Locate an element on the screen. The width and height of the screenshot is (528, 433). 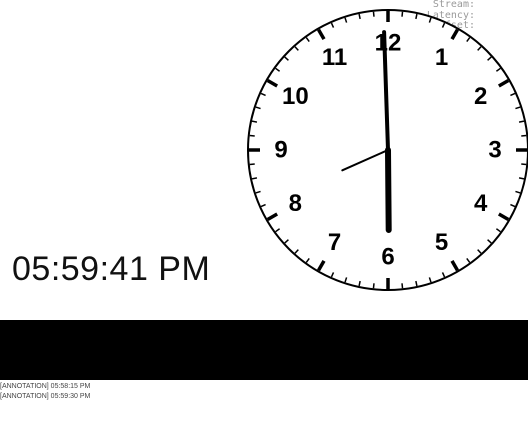
hour-hand is located at coordinates (388, 190).